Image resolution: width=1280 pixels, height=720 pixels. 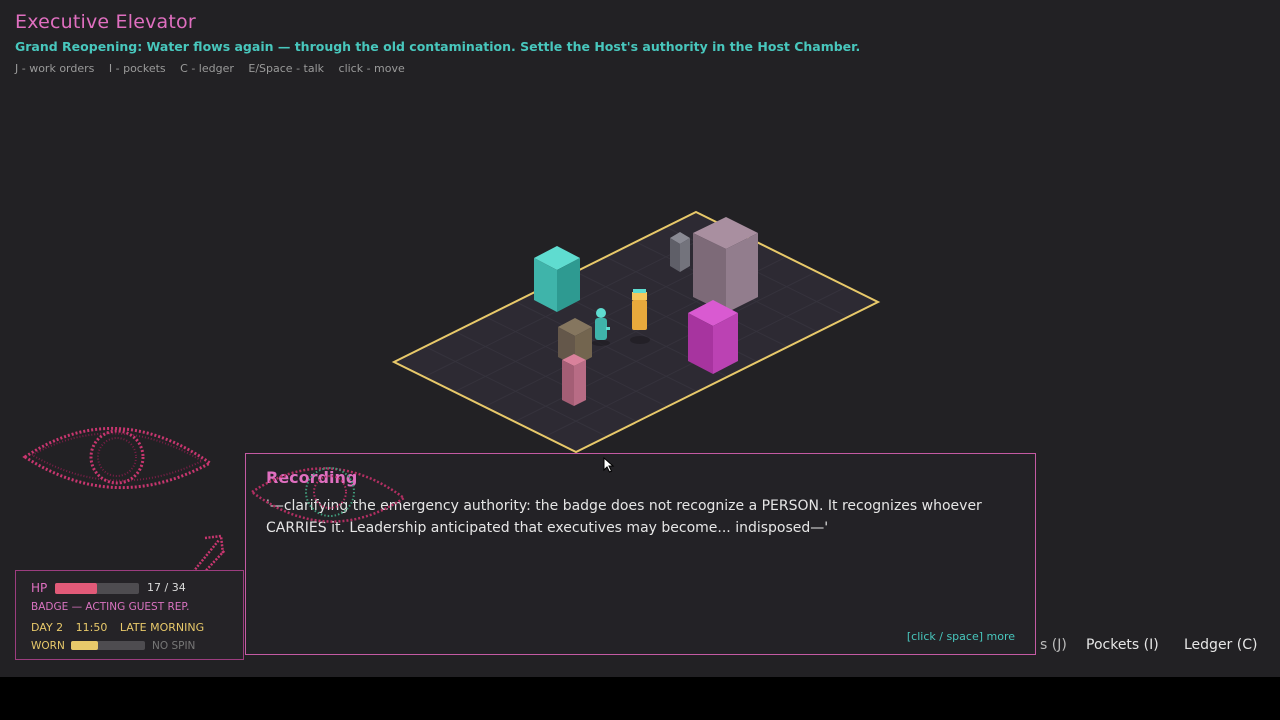 I want to click on letterbox-bar, so click(x=640, y=698).